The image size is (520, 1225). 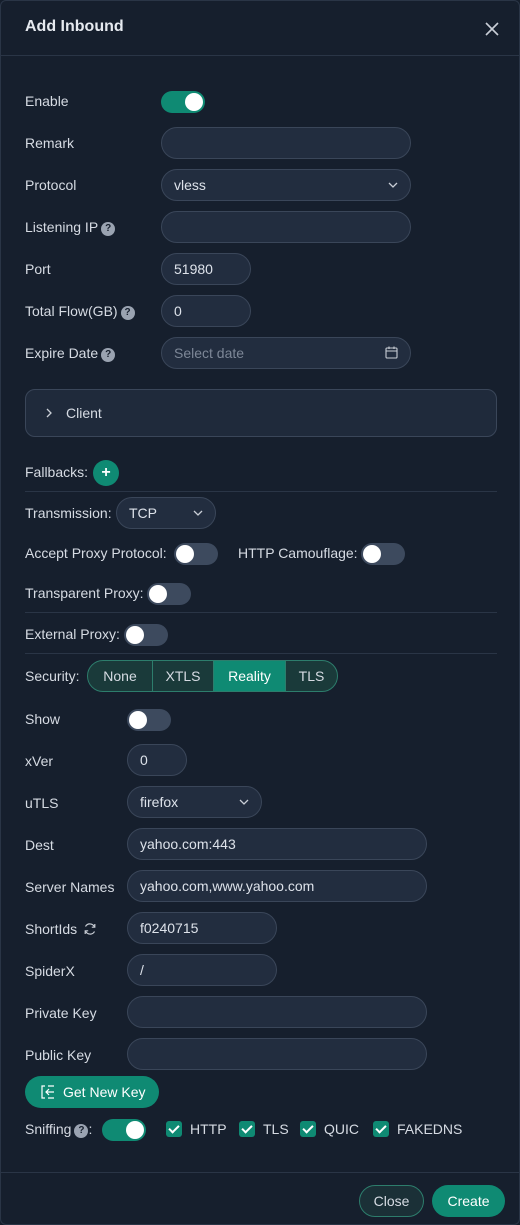 What do you see at coordinates (206, 269) in the screenshot?
I see `port-input: 51980` at bounding box center [206, 269].